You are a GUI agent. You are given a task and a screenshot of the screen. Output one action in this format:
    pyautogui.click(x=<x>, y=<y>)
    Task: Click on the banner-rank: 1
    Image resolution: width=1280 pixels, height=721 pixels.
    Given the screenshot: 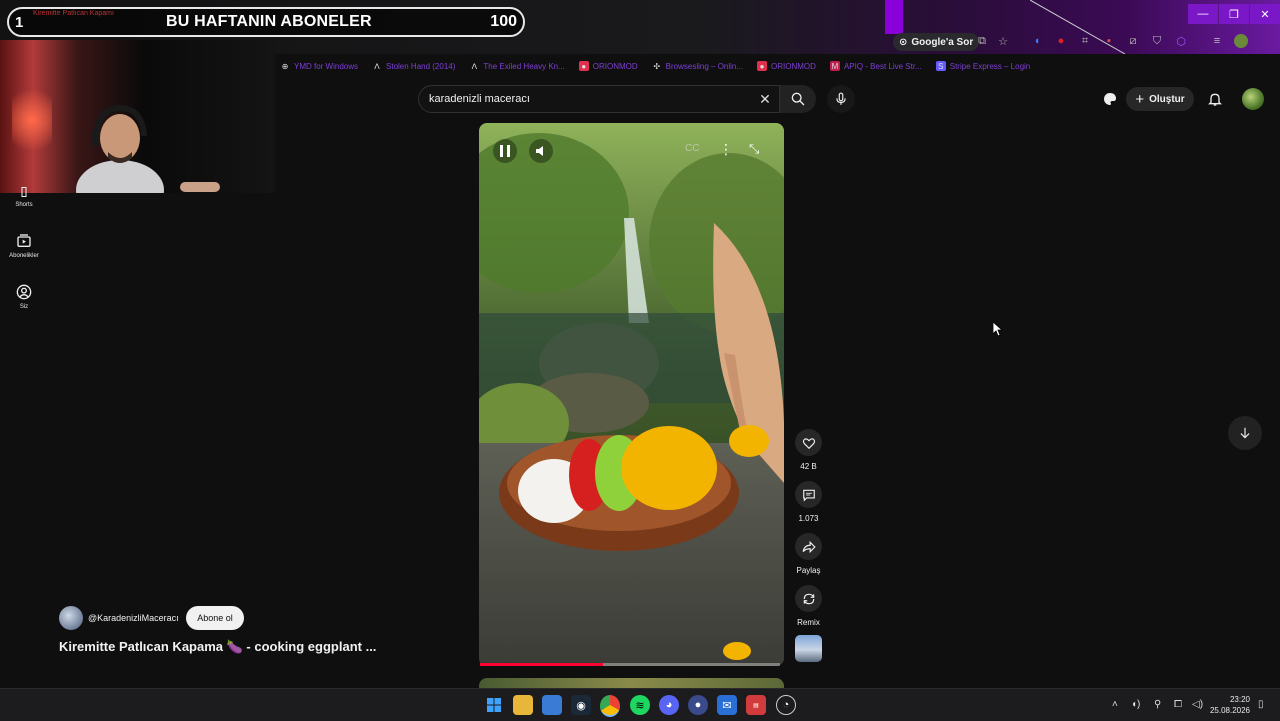 What is the action you would take?
    pyautogui.click(x=19, y=22)
    